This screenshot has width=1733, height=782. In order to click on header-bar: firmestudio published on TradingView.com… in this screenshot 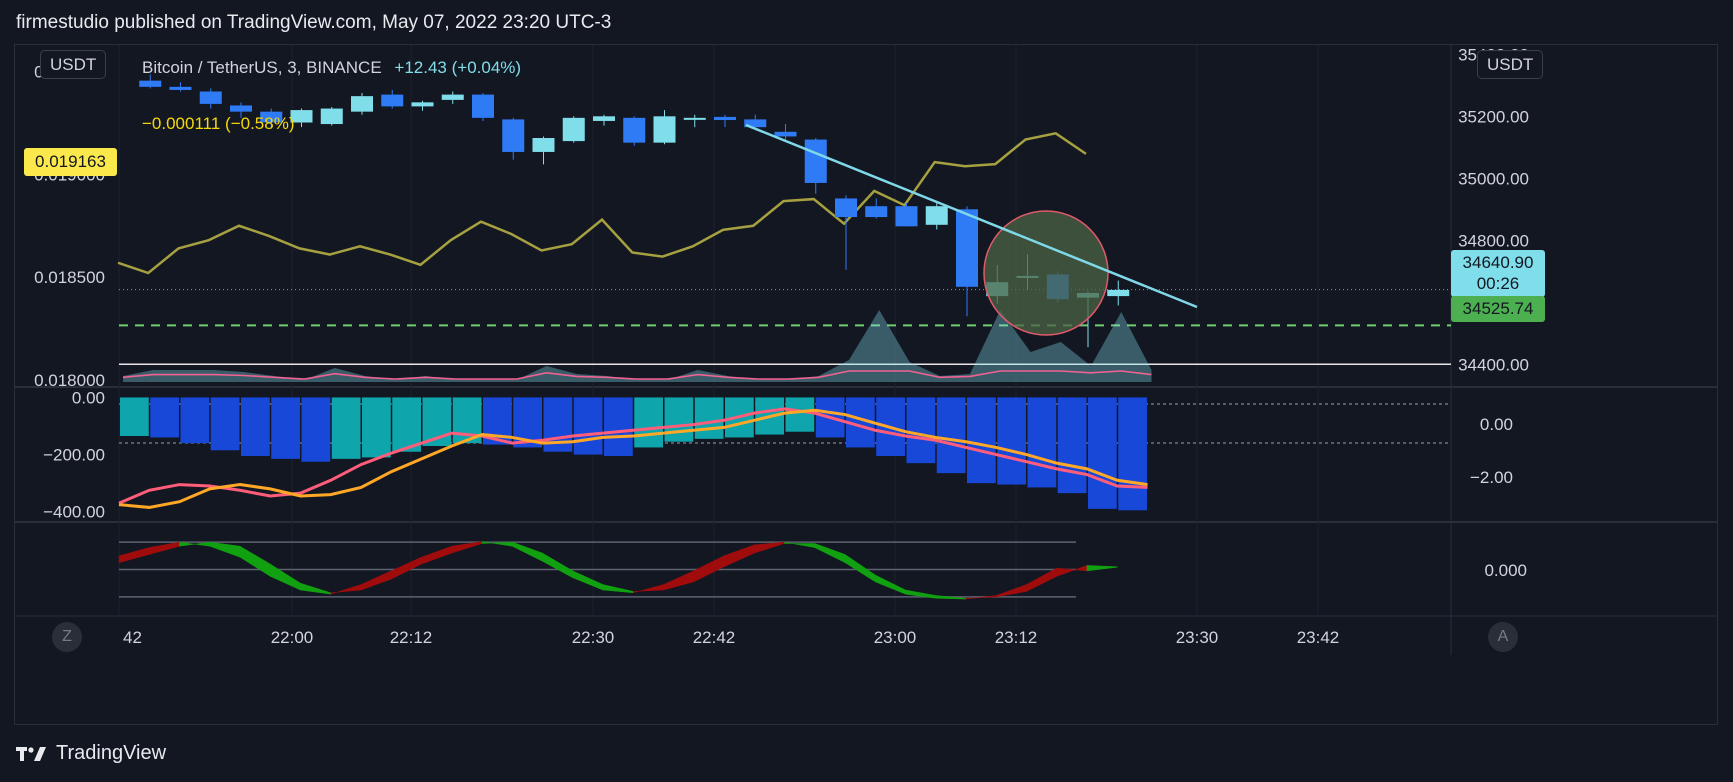, I will do `click(866, 22)`.